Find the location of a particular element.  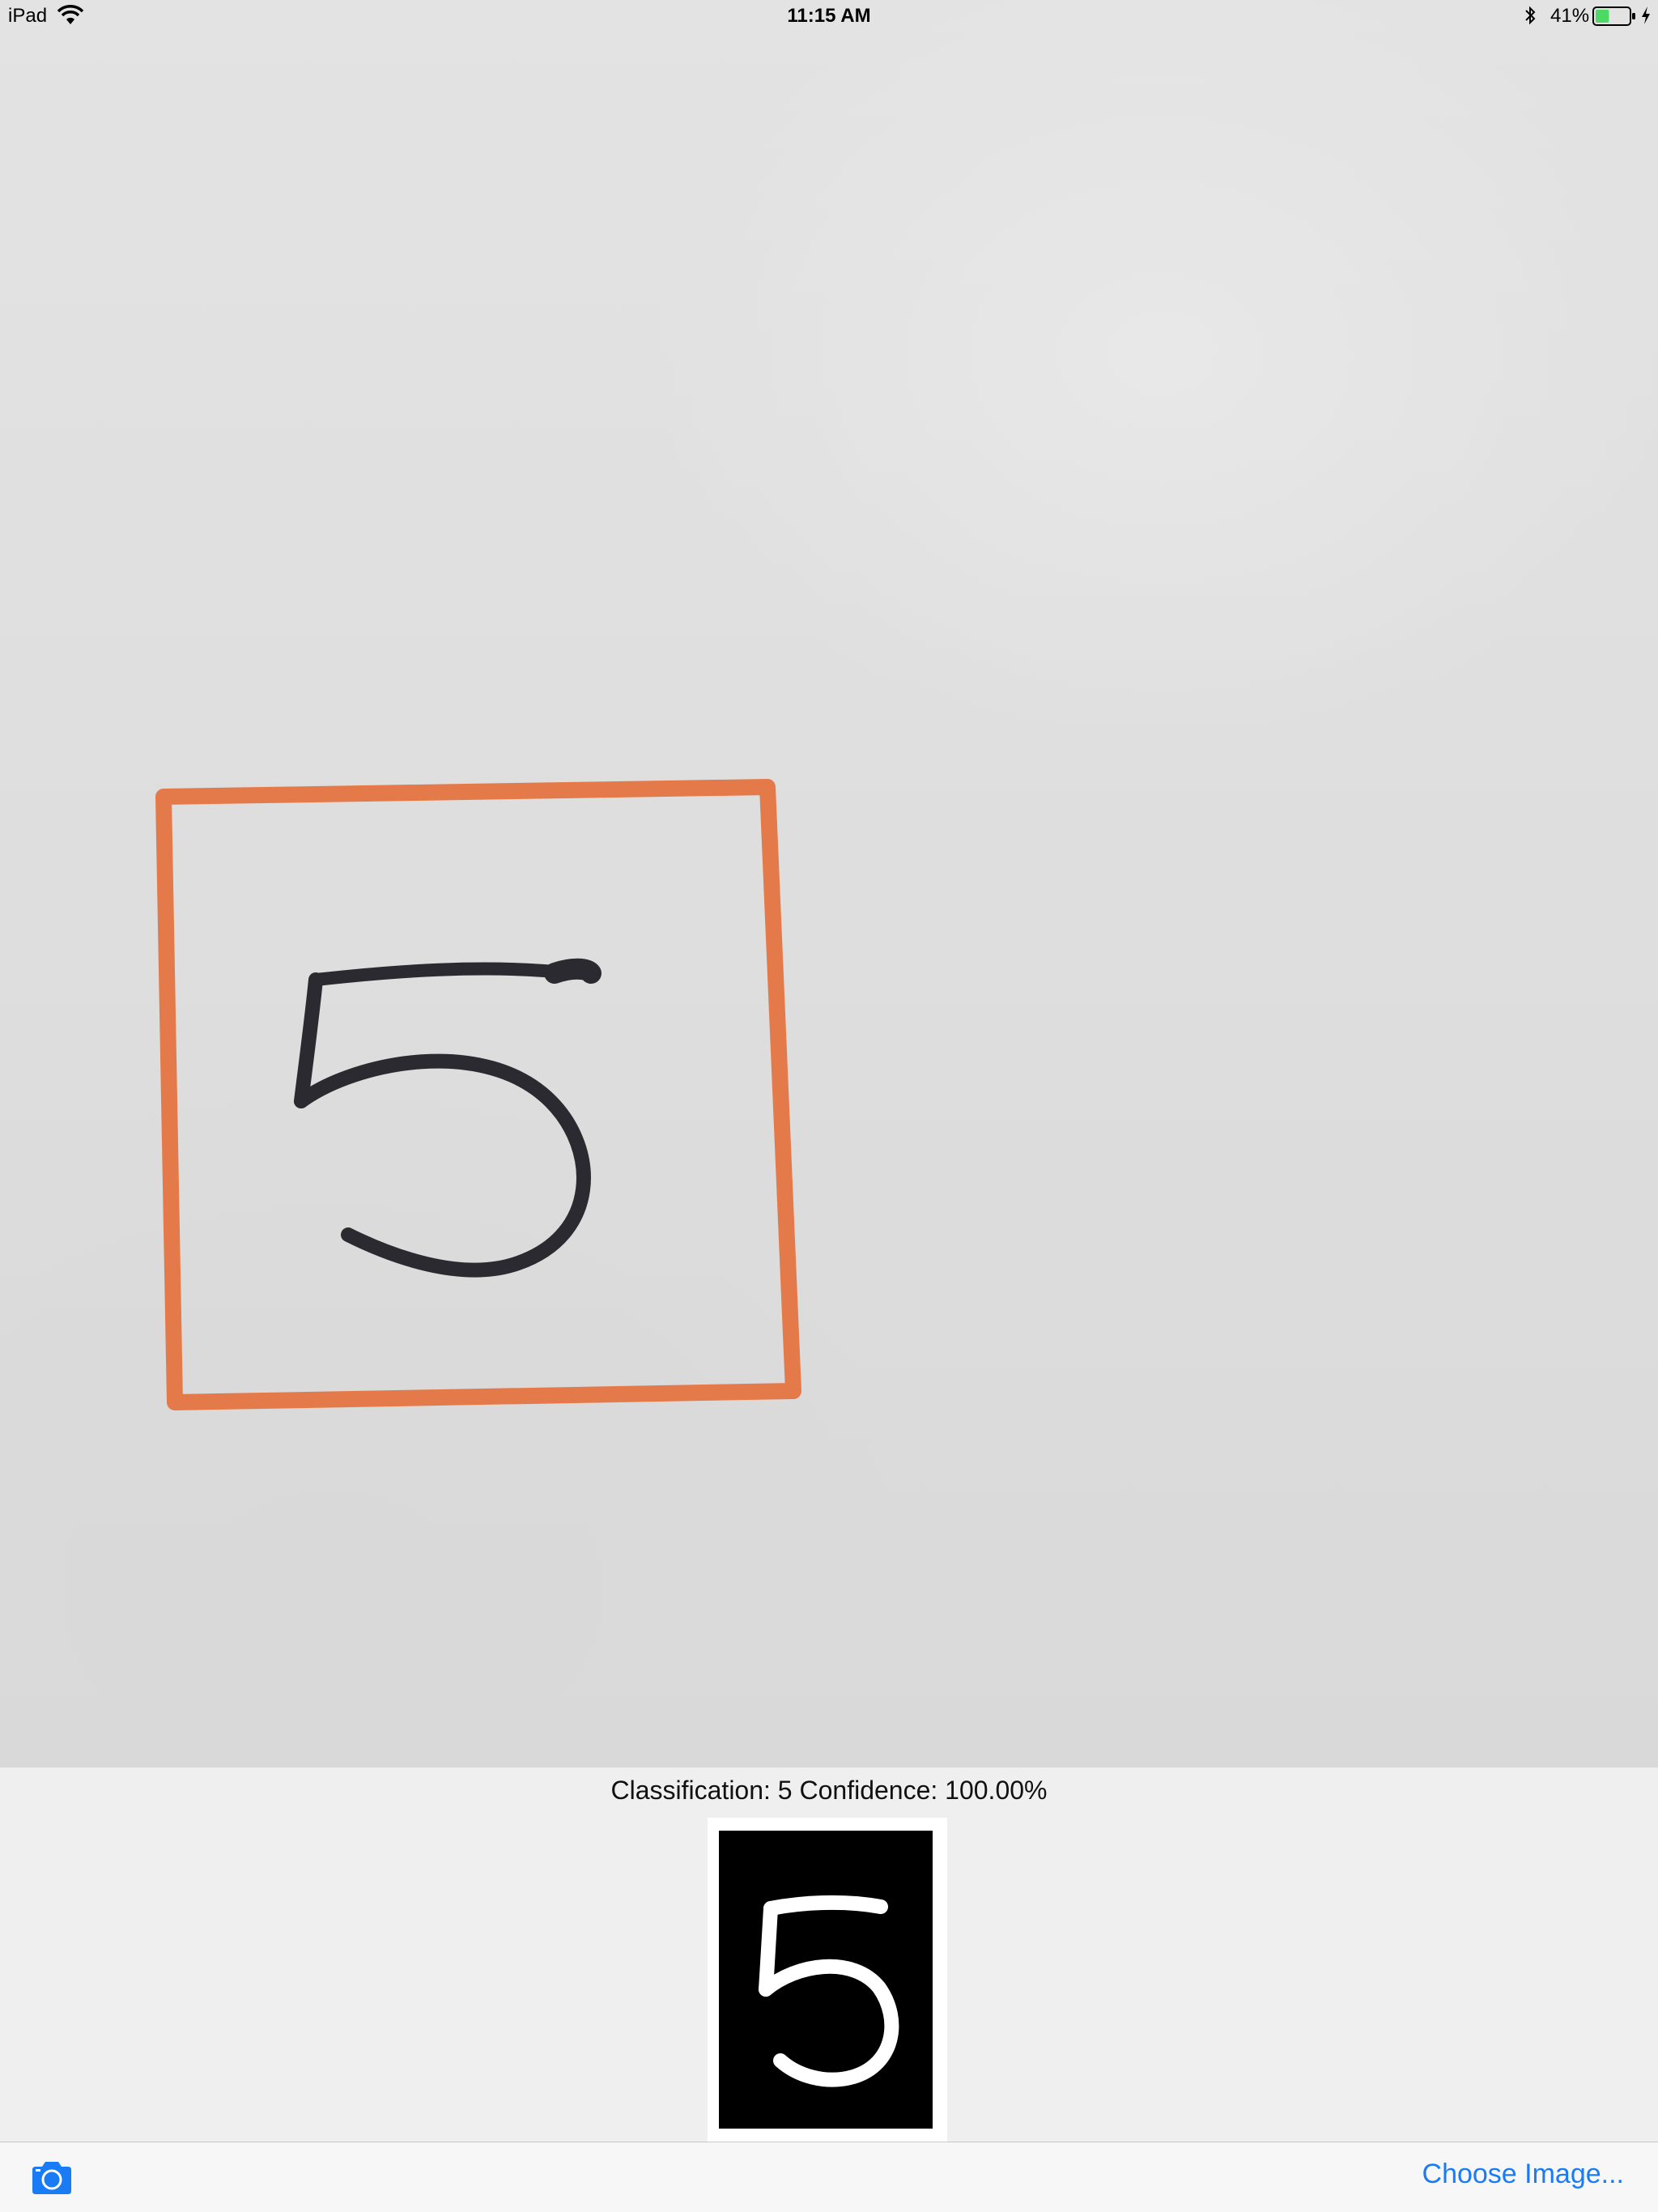

classification-label: Classification: 5 Confidence: 100.00% is located at coordinates (829, 1791).